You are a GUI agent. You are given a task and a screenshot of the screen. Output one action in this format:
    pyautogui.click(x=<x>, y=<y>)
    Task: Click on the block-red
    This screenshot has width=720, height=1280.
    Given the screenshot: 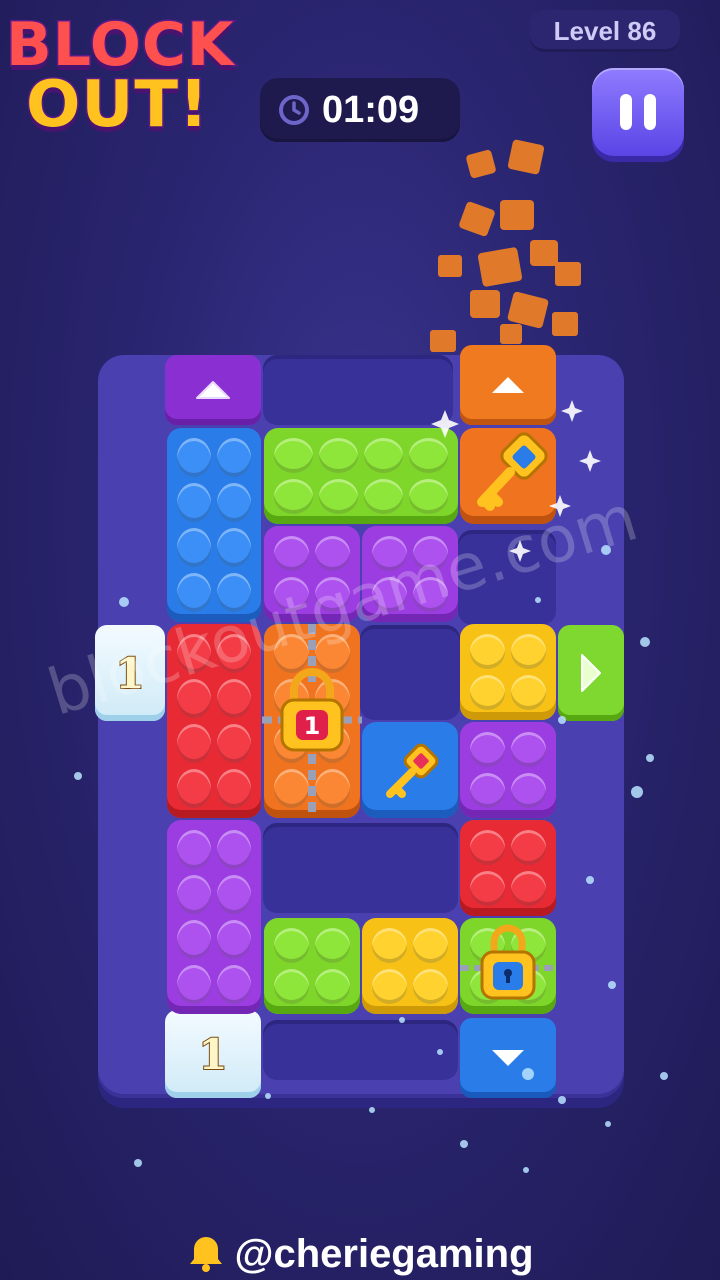 What is the action you would take?
    pyautogui.click(x=508, y=868)
    